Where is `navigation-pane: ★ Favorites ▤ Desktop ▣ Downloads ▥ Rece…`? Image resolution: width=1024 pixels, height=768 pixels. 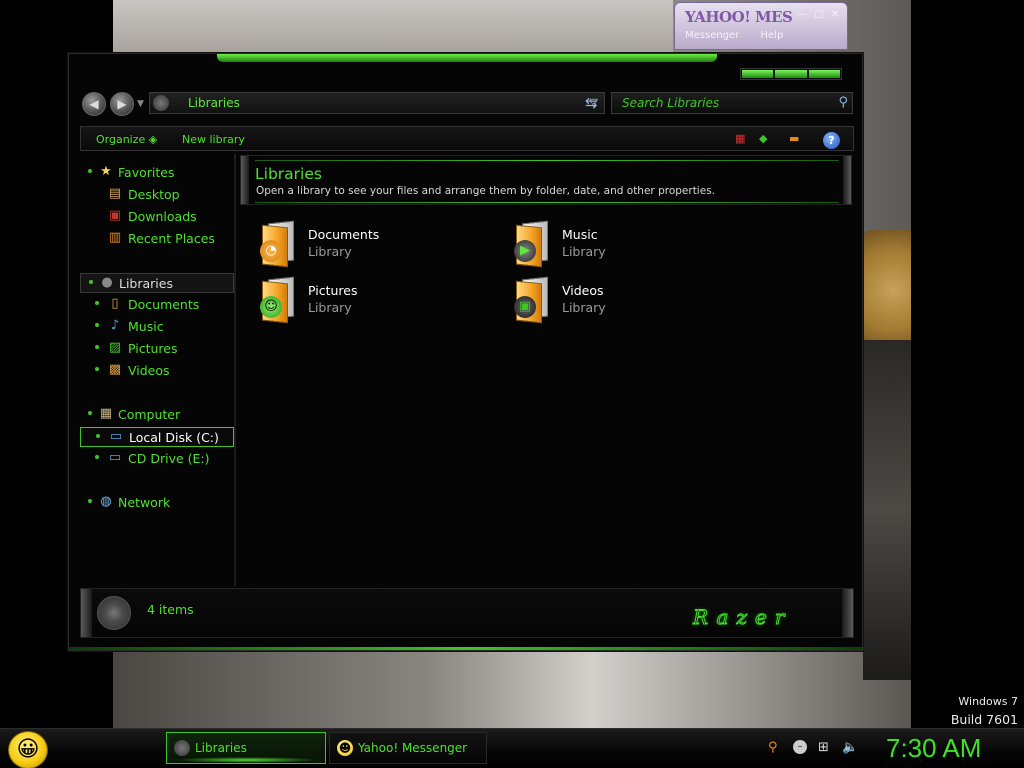
navigation-pane: ★ Favorites ▤ Desktop ▣ Downloads ▥ Rece… is located at coordinates (158, 370).